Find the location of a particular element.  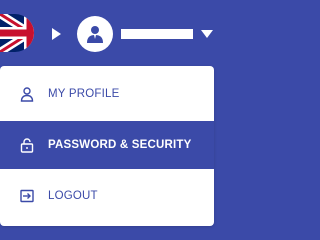

menu-item-label: MY PROFILE is located at coordinates (84, 94).